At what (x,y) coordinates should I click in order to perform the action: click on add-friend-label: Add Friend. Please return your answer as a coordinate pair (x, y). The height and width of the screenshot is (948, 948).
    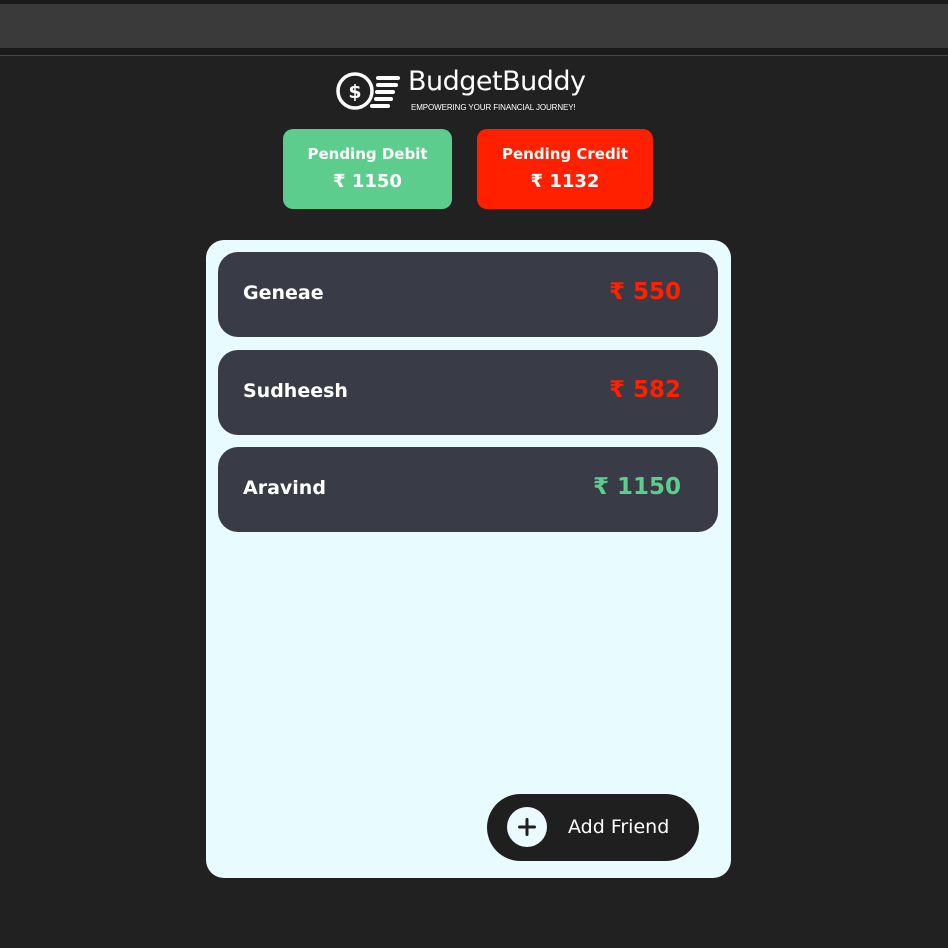
    Looking at the image, I should click on (619, 827).